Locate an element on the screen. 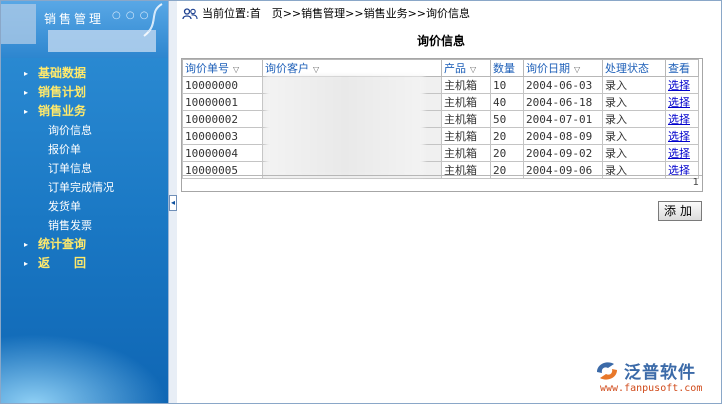 This screenshot has width=722, height=404. company-logo: 泛普软件 www.fanpusoft.com is located at coordinates (657, 378).